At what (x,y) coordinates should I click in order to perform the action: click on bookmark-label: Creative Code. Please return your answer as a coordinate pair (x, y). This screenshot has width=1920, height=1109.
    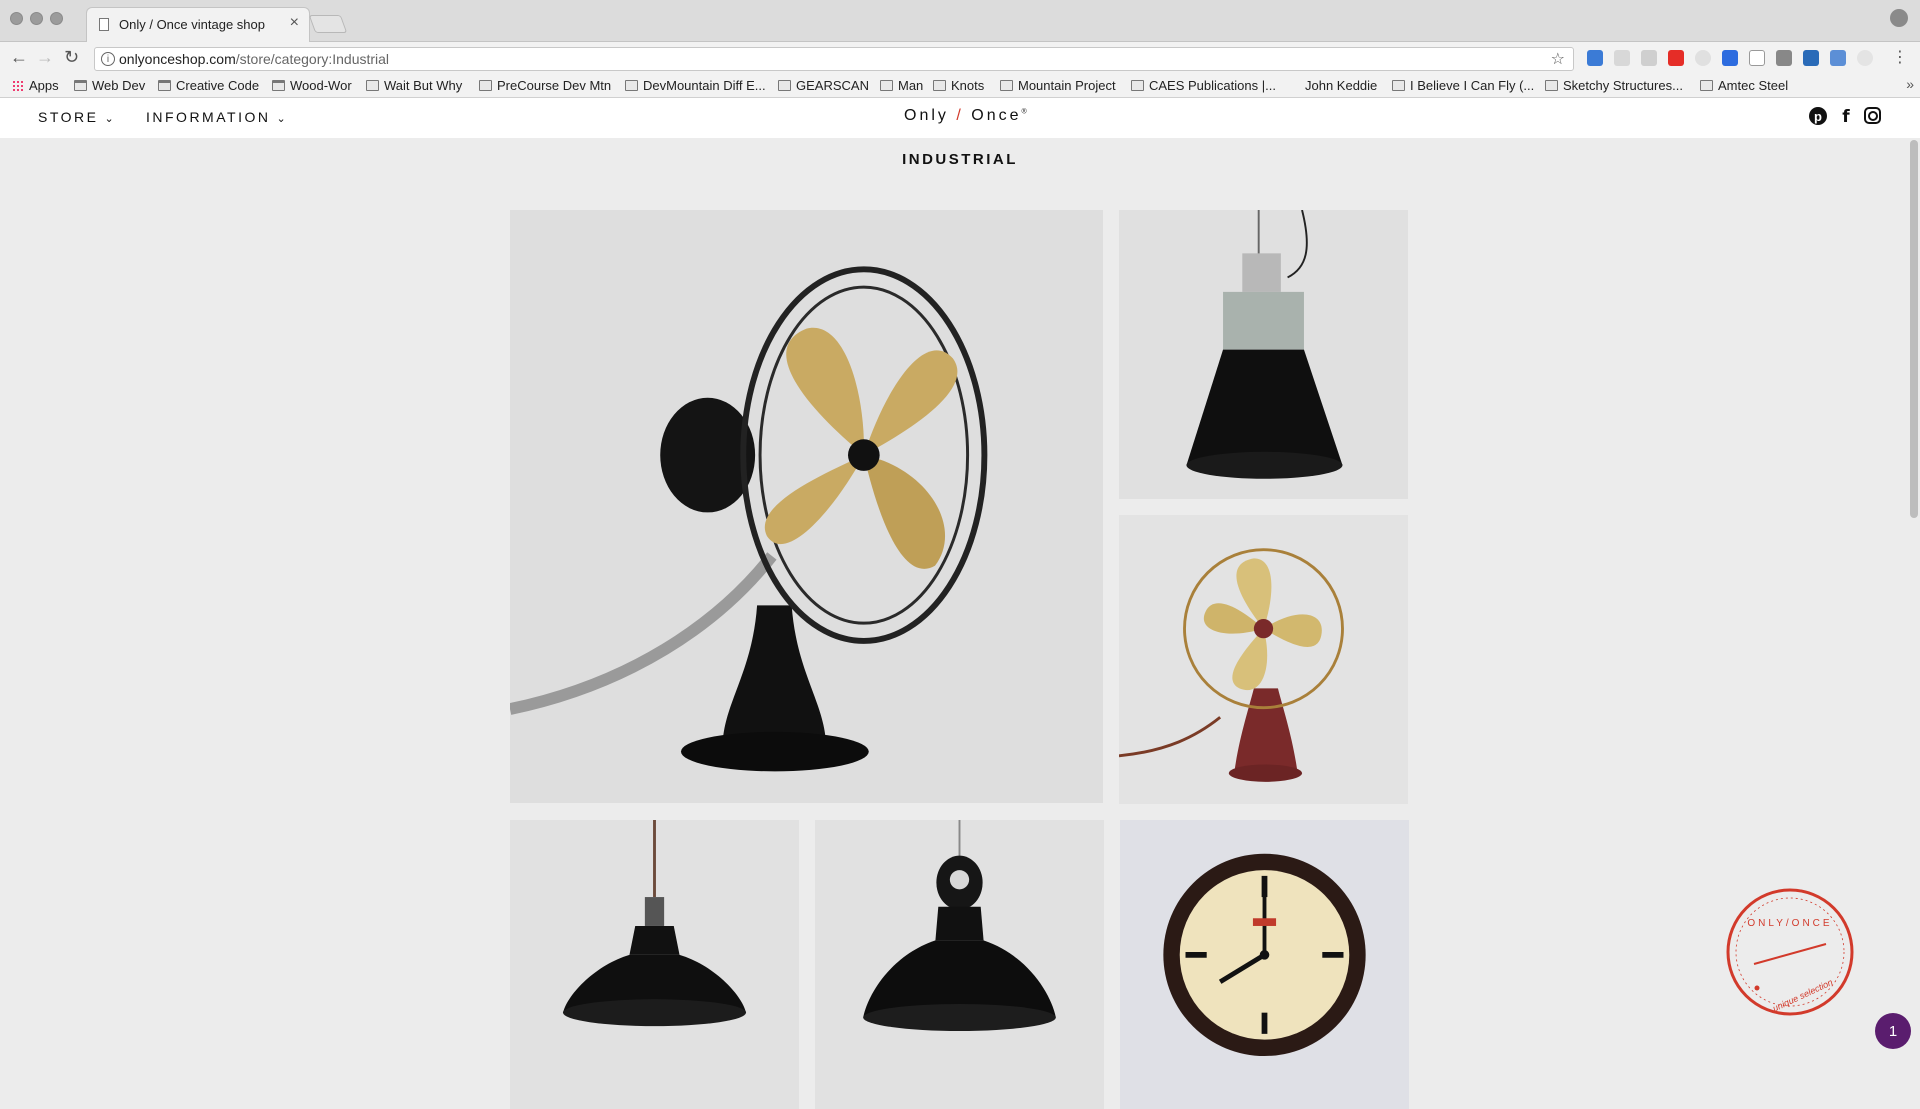
    Looking at the image, I should click on (218, 85).